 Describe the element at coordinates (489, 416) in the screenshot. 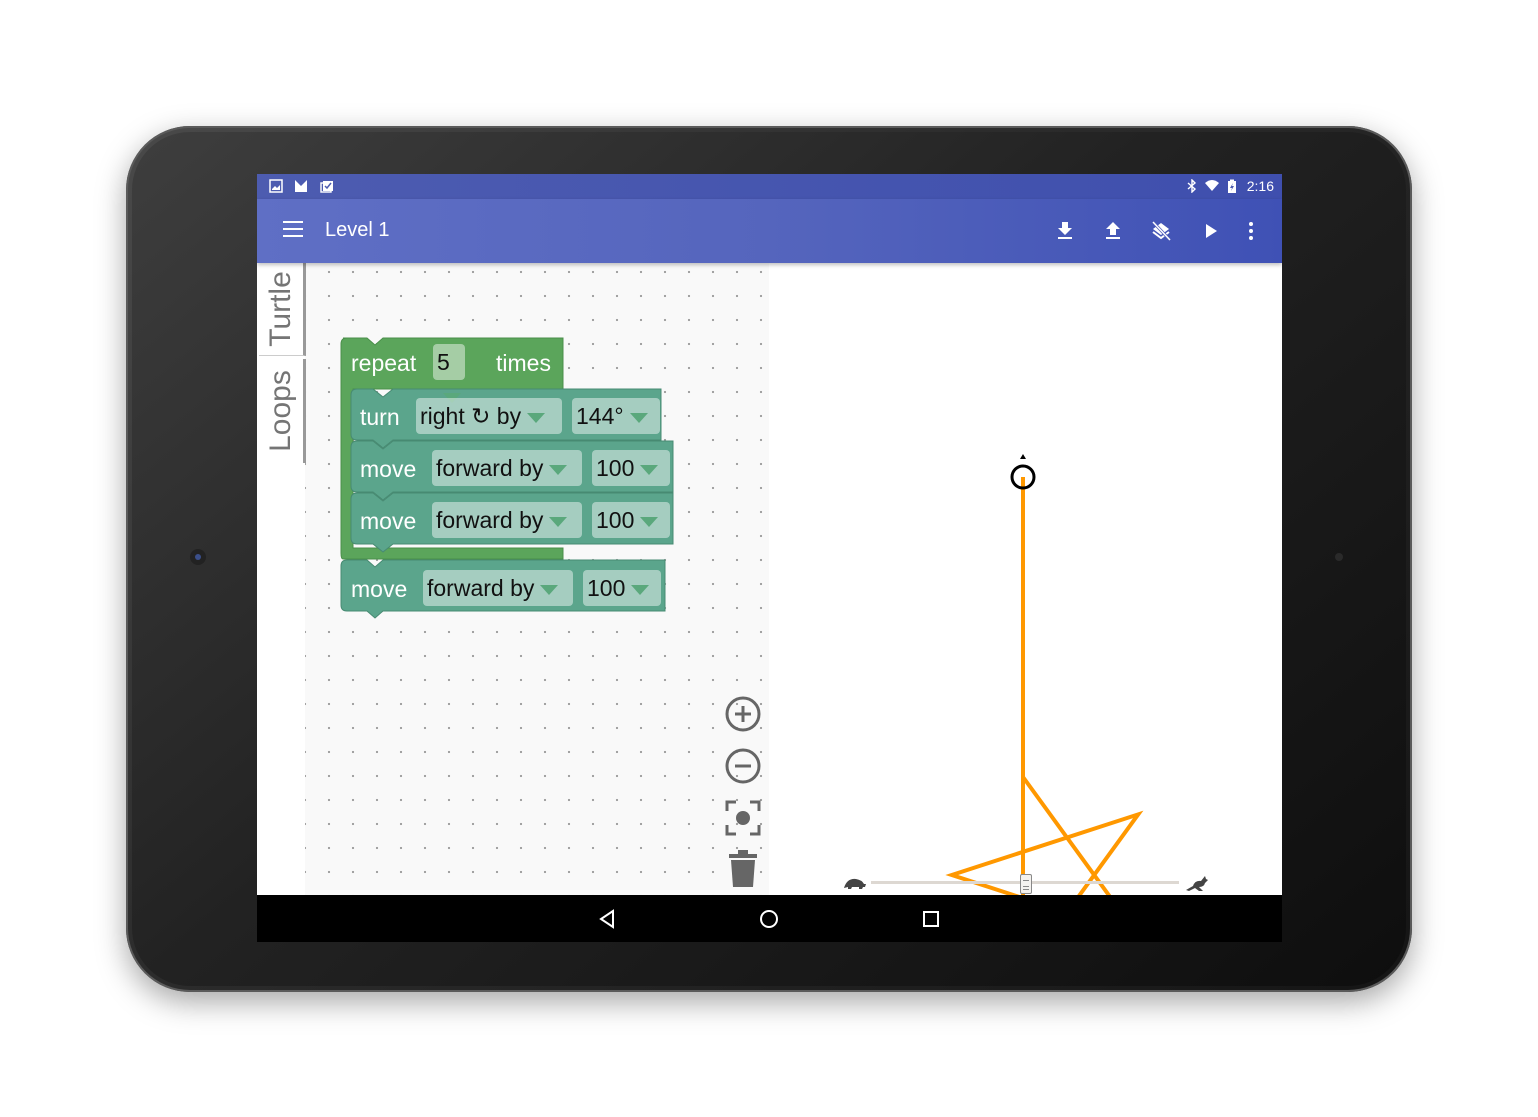

I see `turn-direction-dropdown: right ↻ by` at that location.